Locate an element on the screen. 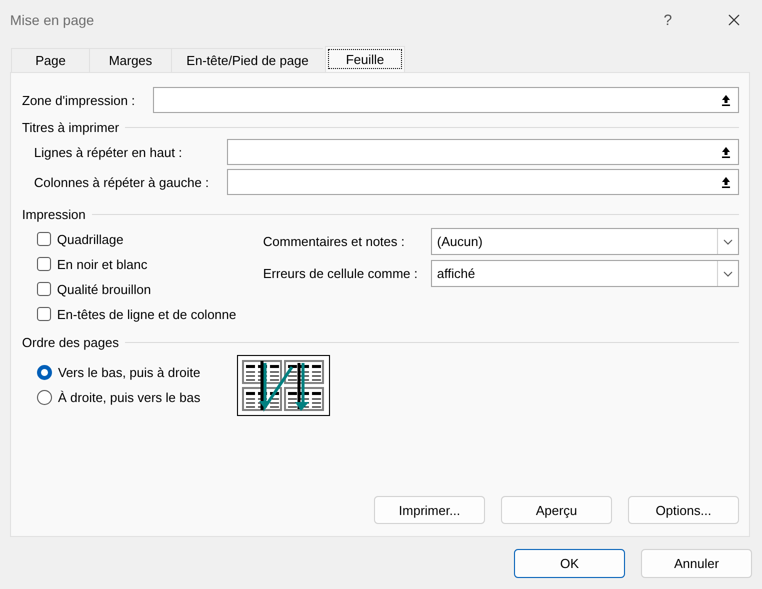 Image resolution: width=762 pixels, height=589 pixels. radio-label: À droite, puis vers le bas is located at coordinates (129, 397).